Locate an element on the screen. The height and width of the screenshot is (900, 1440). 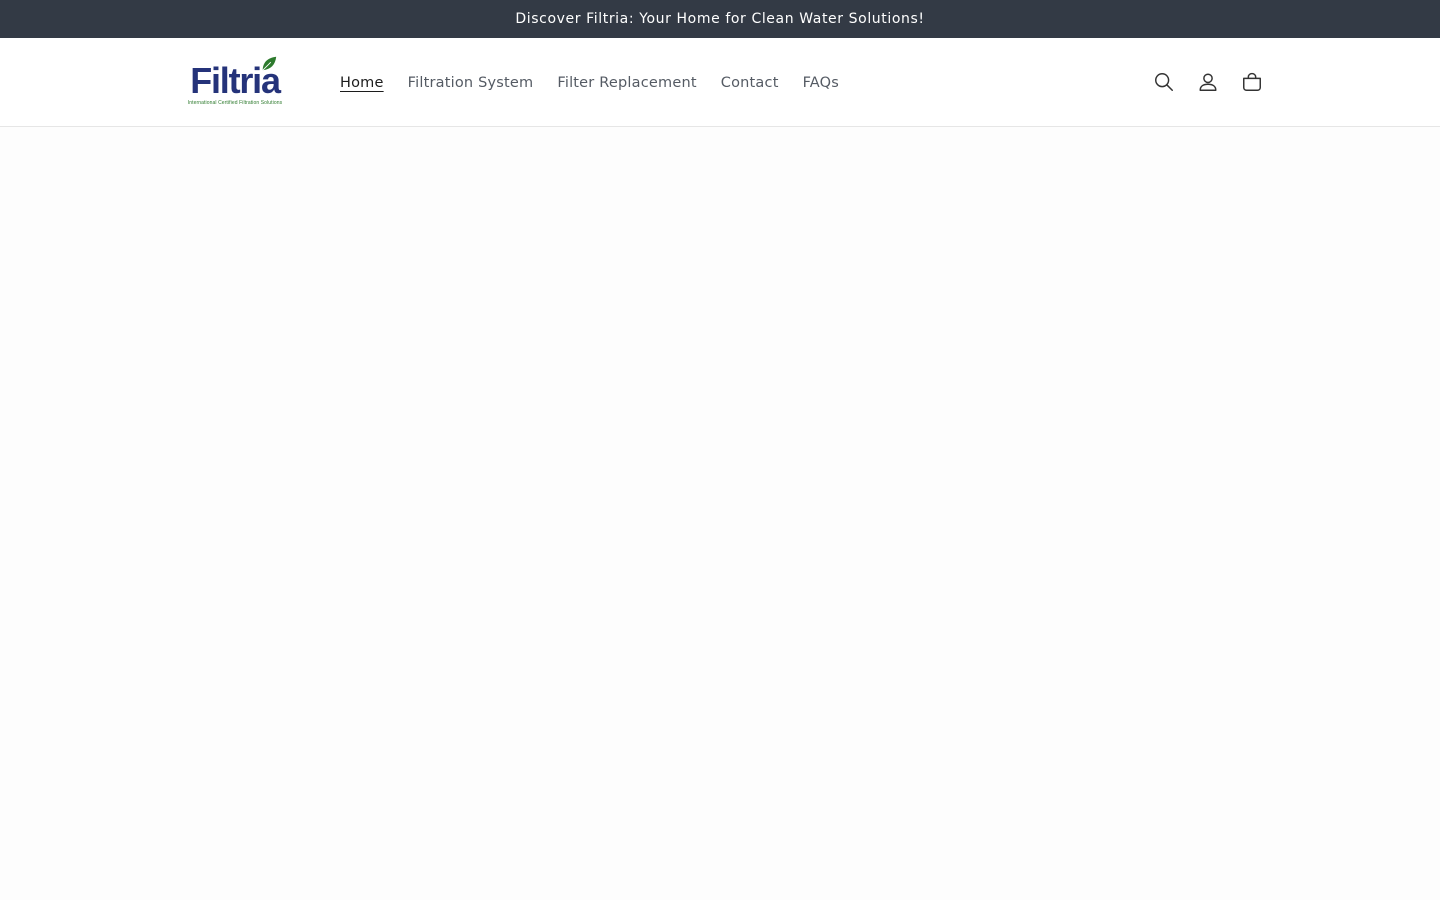
leaf-icon is located at coordinates (269, 63).